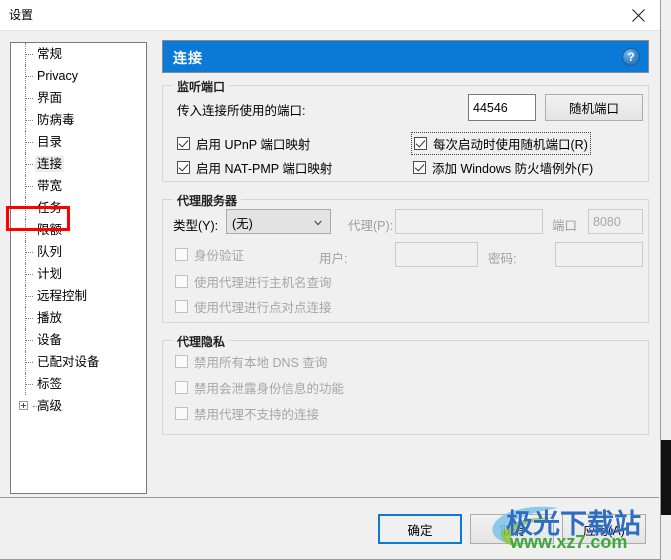  Describe the element at coordinates (502, 259) in the screenshot. I see `proxy-password-label: 密码:` at that location.